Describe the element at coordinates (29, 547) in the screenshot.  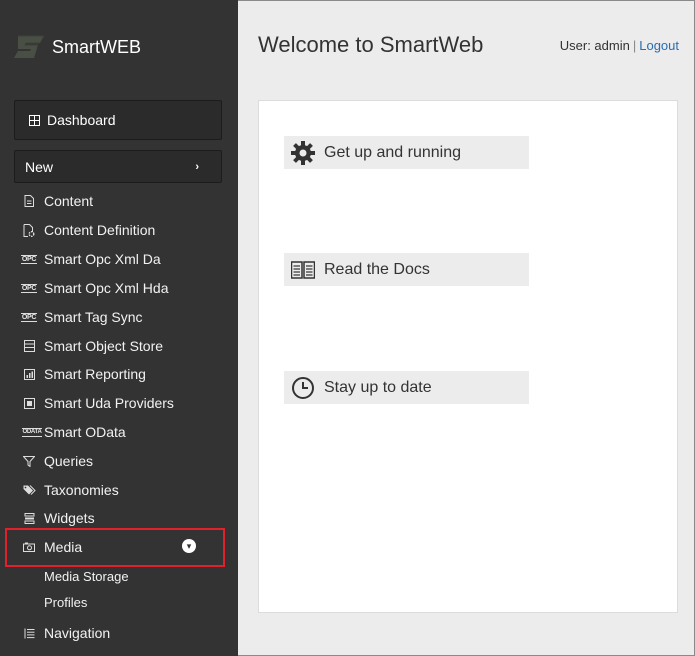
I see `camera-icon` at that location.